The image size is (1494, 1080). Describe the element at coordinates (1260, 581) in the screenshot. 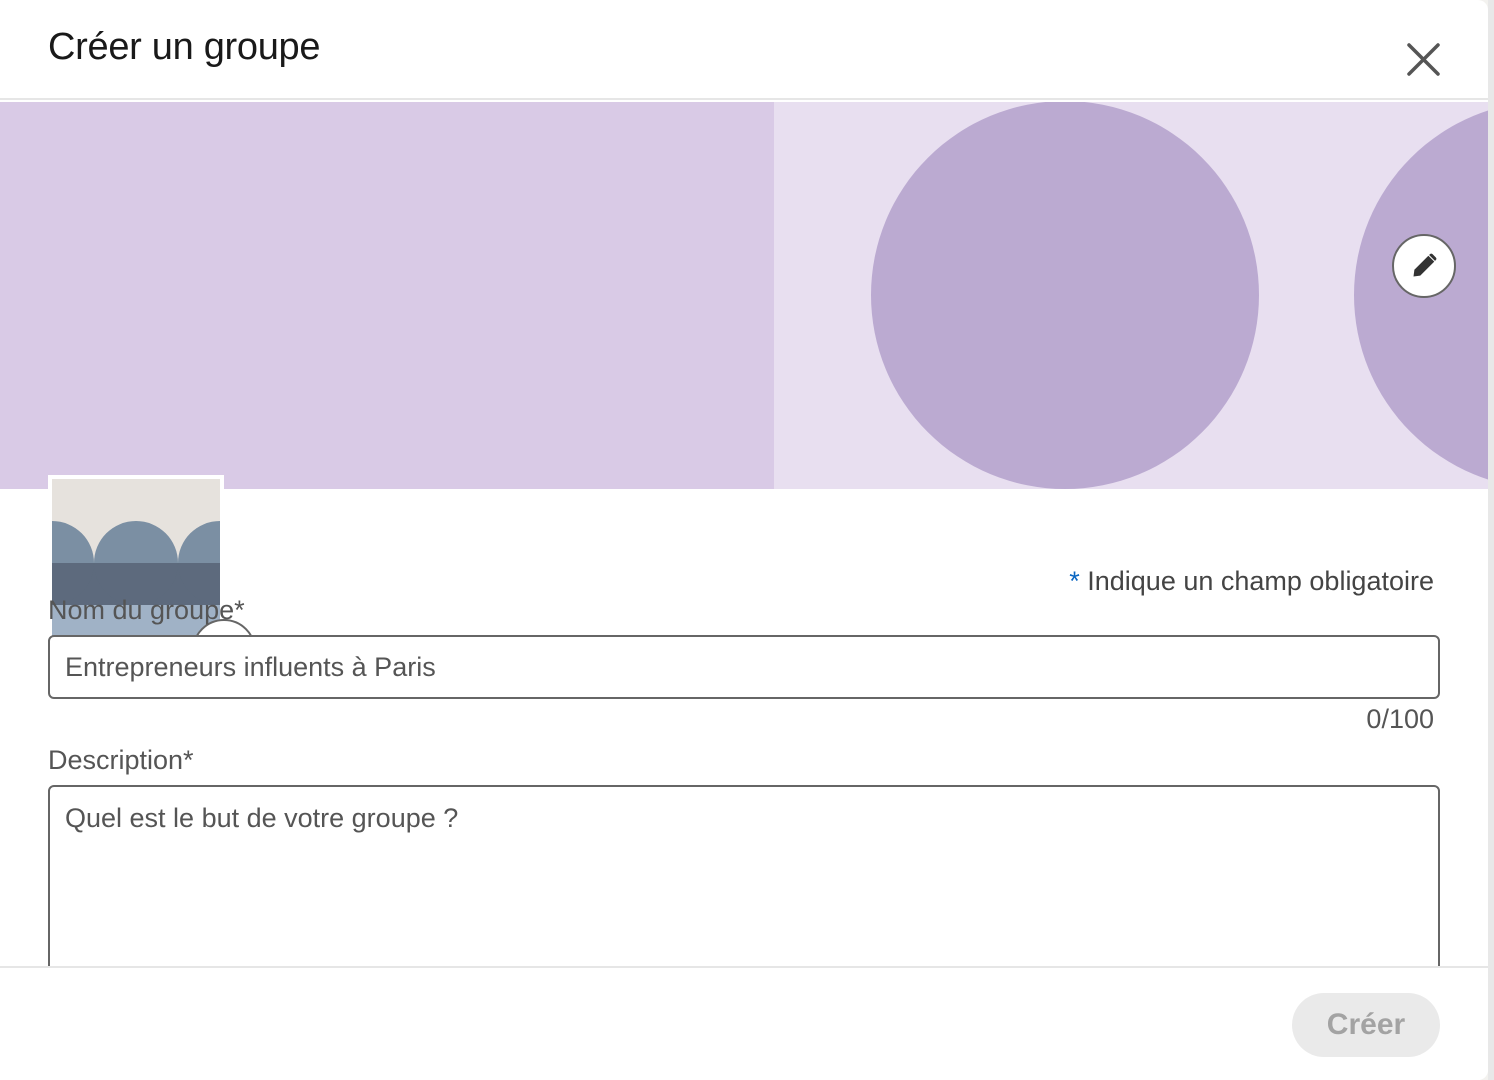

I see `required-note-text: Indique un champ obligatoire` at that location.